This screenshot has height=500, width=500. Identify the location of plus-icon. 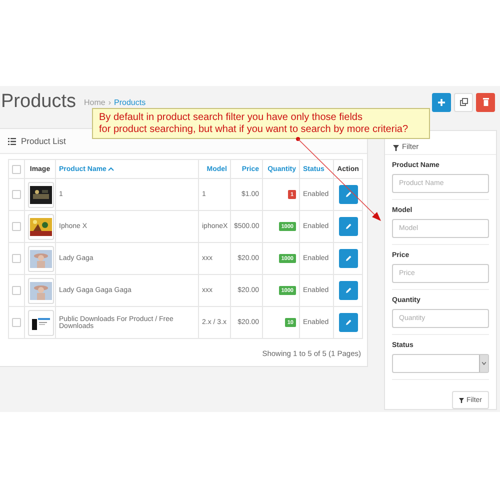
(441, 102).